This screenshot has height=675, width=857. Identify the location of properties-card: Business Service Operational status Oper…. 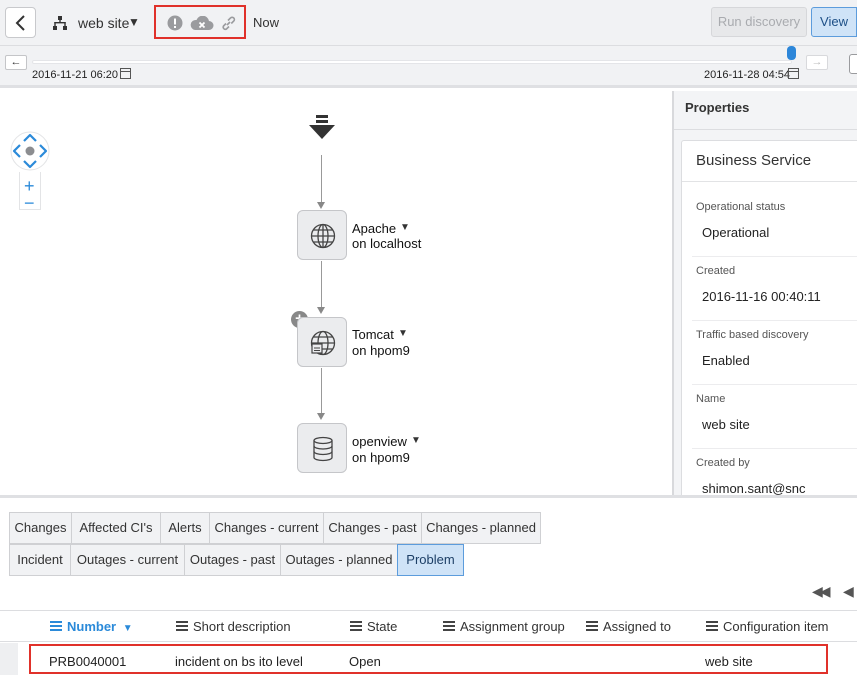
(769, 317).